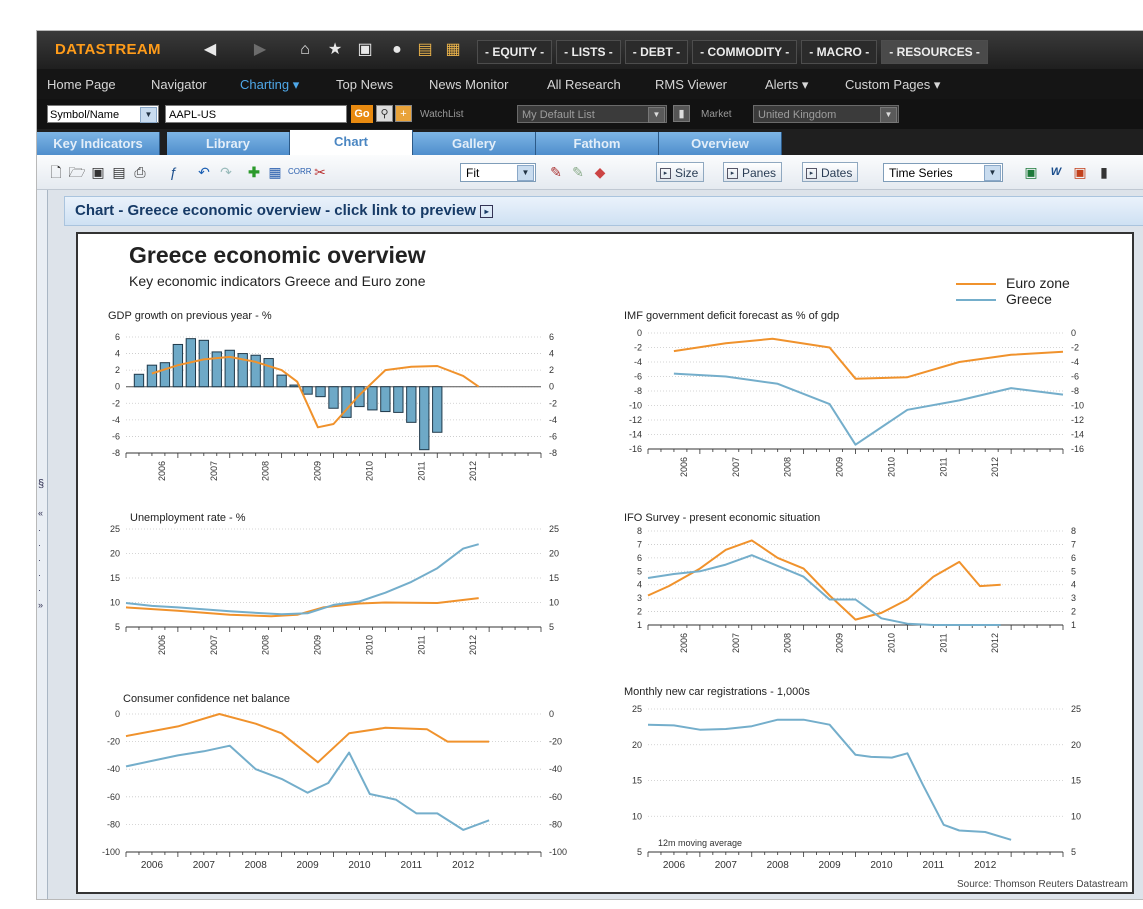 The height and width of the screenshot is (909, 1143). What do you see at coordinates (786, 85) in the screenshot?
I see `nav-alerts: Alerts ▾` at bounding box center [786, 85].